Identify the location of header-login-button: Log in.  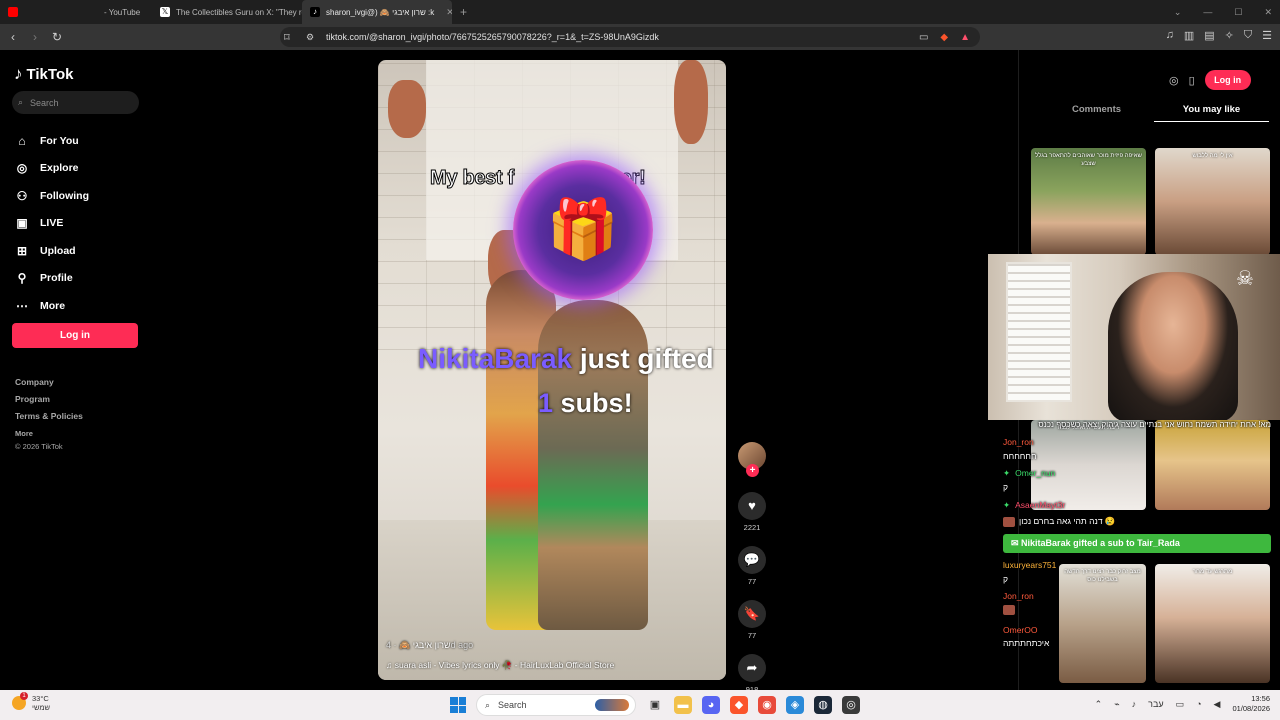
(1227, 80).